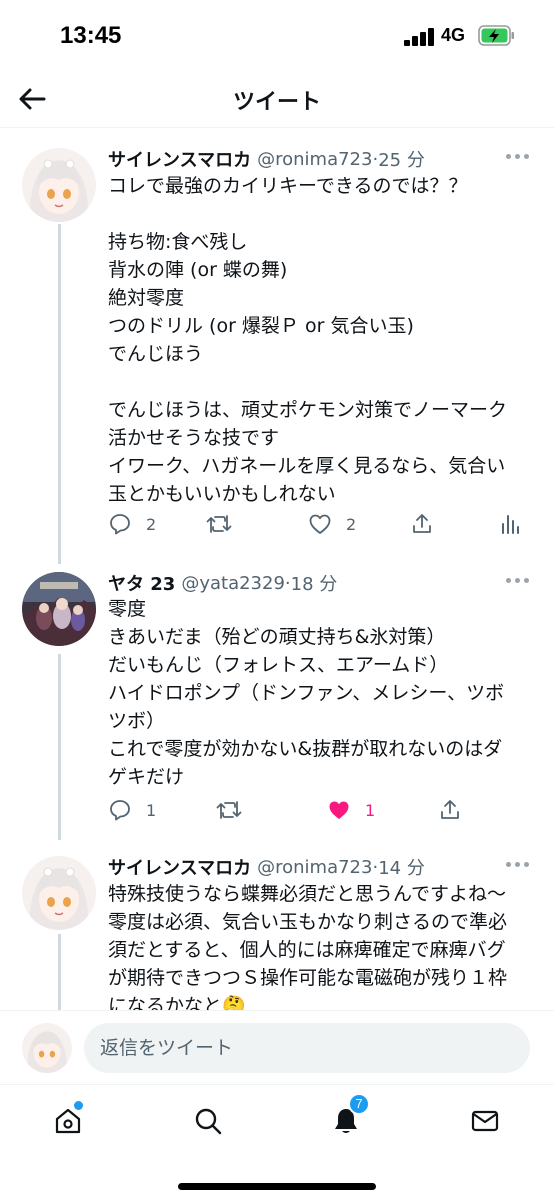 This screenshot has height=1200, width=554. Describe the element at coordinates (351, 810) in the screenshot. I see `like-button: 1` at that location.